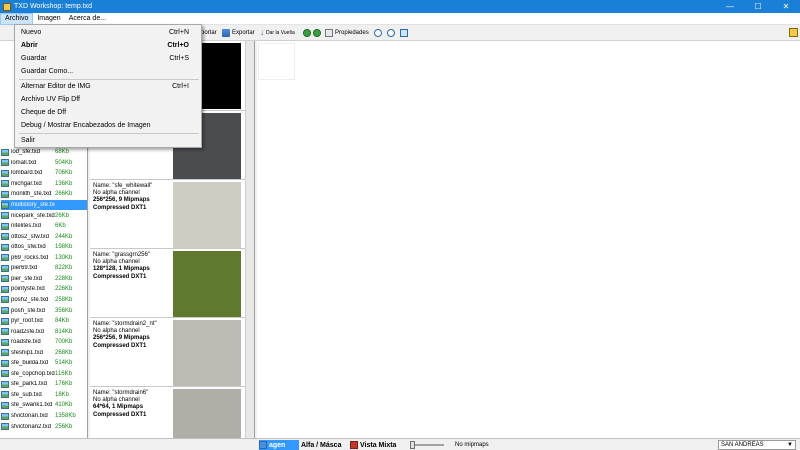 Image resolution: width=800 pixels, height=450 pixels. I want to click on file-list-item: michgar.txd 136Kb, so click(44, 184).